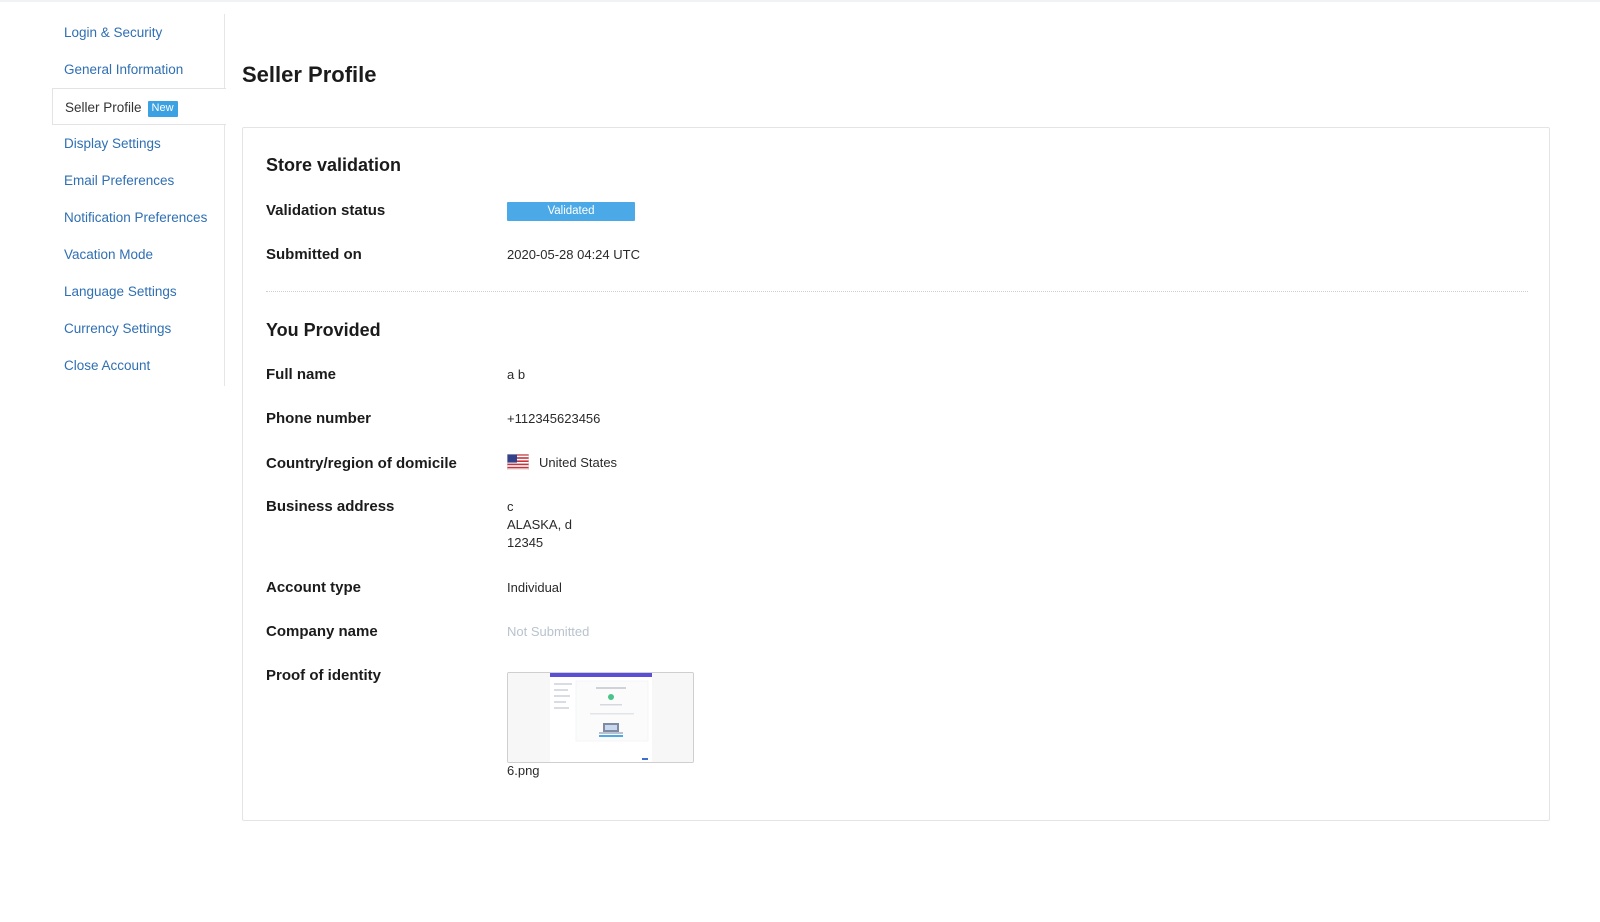  Describe the element at coordinates (138, 254) in the screenshot. I see `sidebar-item-vacation-mode: Vacation Mode` at that location.